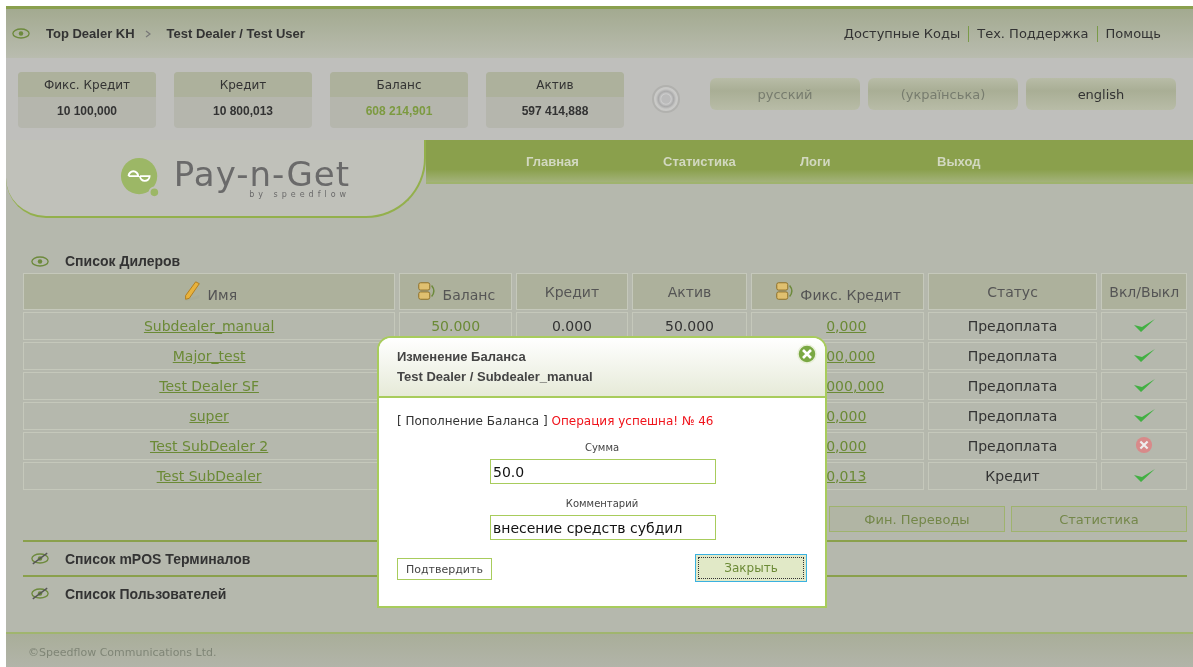 The width and height of the screenshot is (1193, 667). I want to click on eye-icon, so click(21, 33).